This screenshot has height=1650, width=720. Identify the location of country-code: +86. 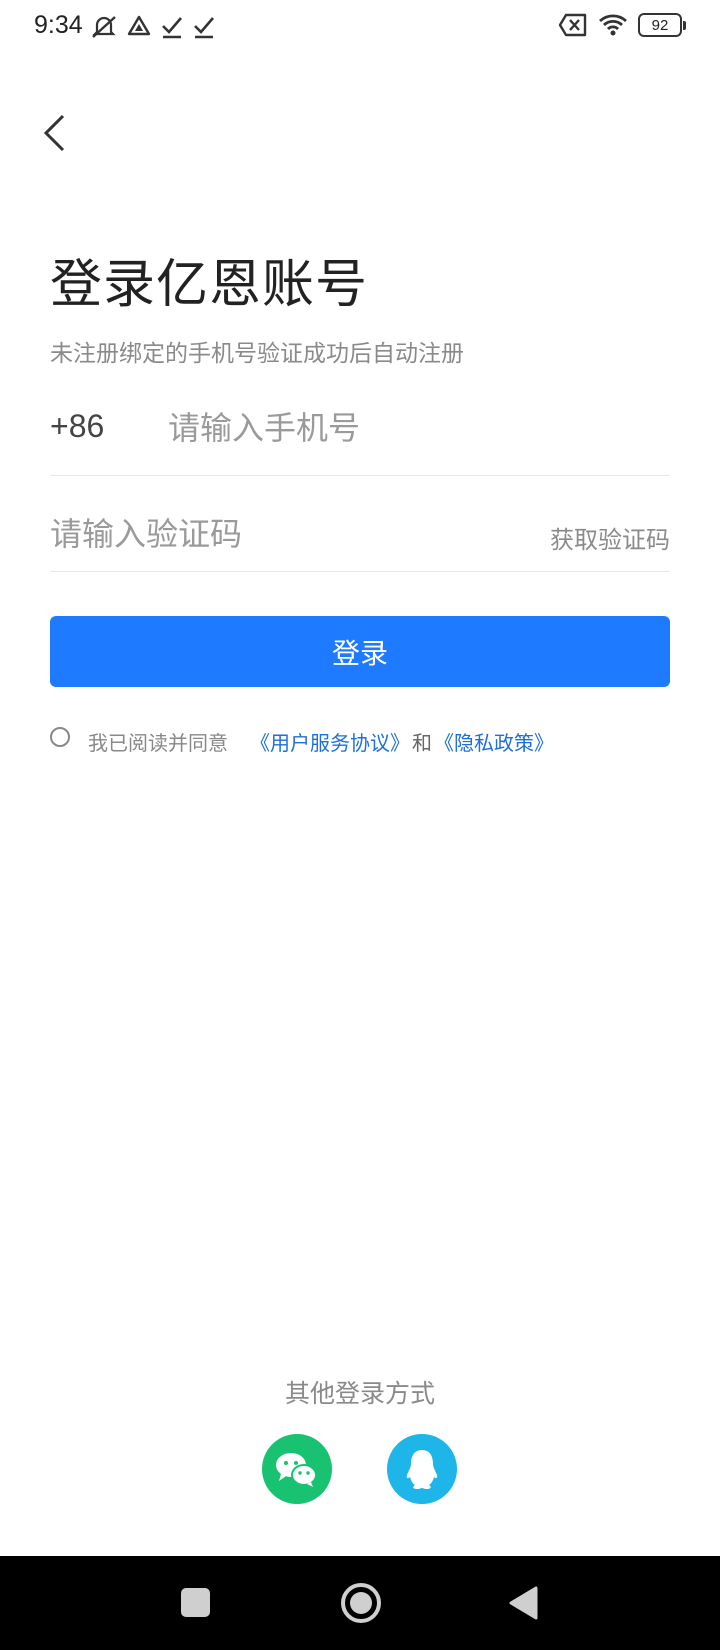
(77, 426).